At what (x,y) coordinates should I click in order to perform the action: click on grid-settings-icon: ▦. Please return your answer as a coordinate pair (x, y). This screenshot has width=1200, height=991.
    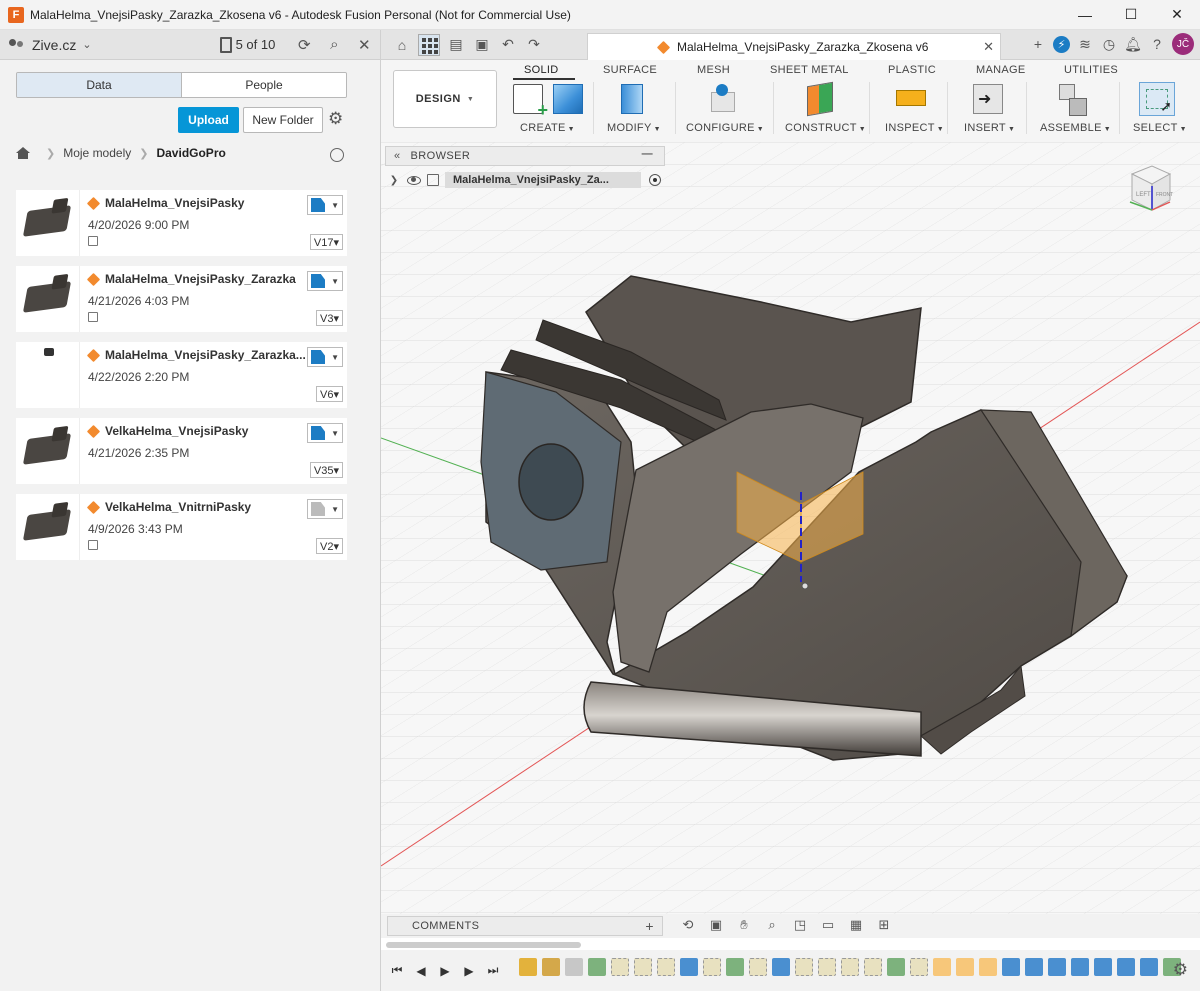
    Looking at the image, I should click on (856, 925).